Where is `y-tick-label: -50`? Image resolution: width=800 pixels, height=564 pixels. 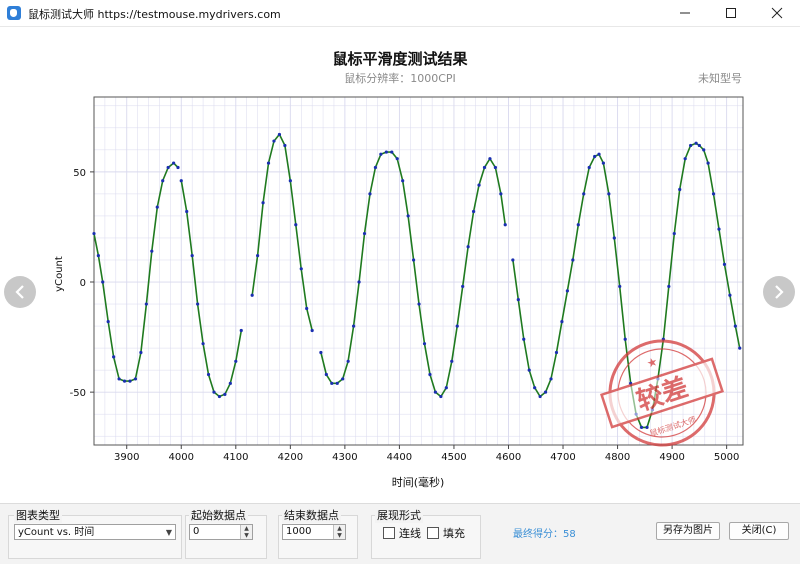
y-tick-label: -50 is located at coordinates (78, 393).